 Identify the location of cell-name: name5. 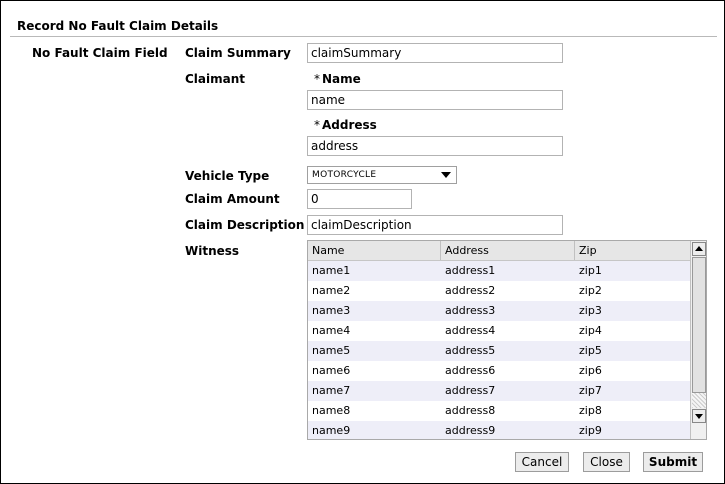
(331, 350).